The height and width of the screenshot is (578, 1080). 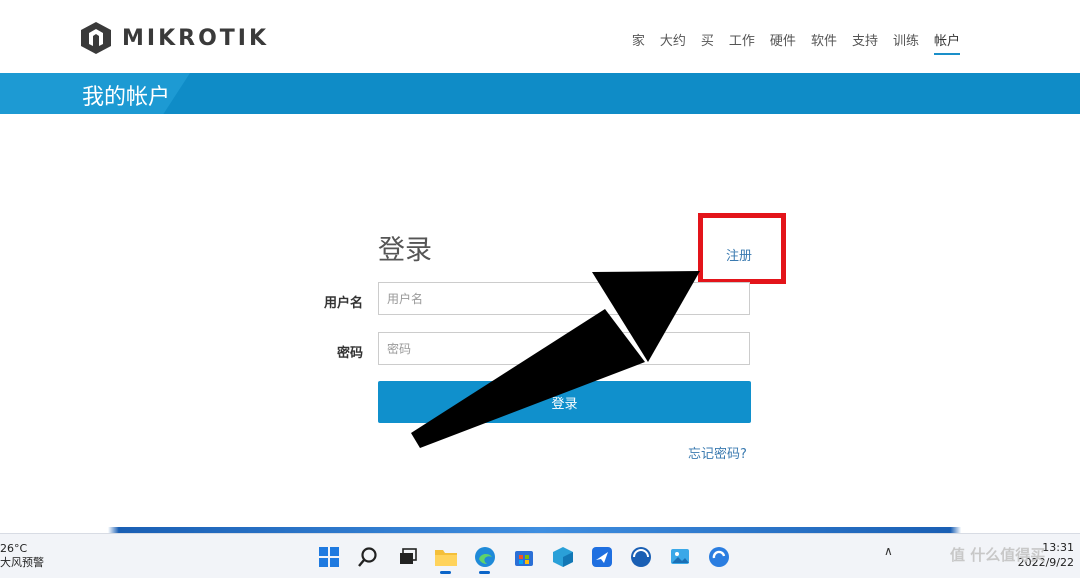 What do you see at coordinates (96, 38) in the screenshot?
I see `mikrotik-logo-icon` at bounding box center [96, 38].